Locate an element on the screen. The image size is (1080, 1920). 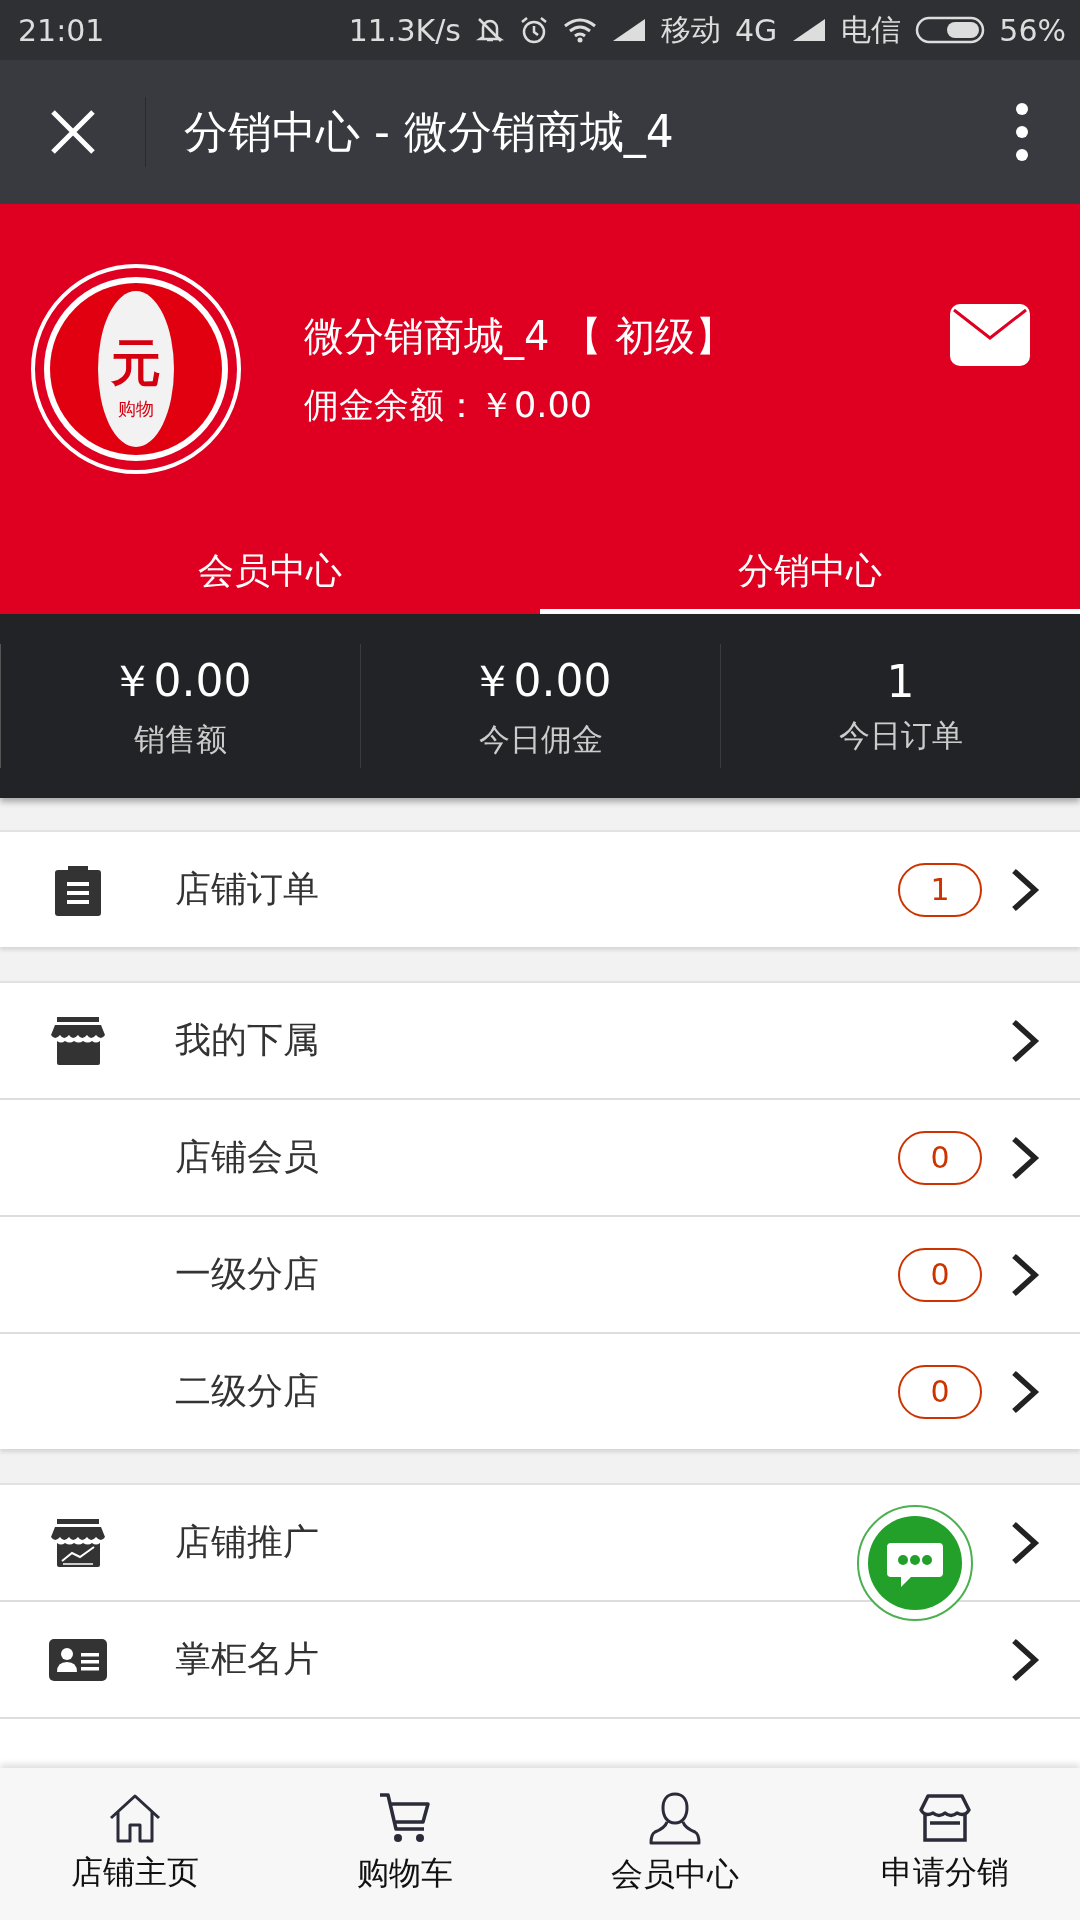
menu-row: 店铺会员 0 is located at coordinates (540, 1156).